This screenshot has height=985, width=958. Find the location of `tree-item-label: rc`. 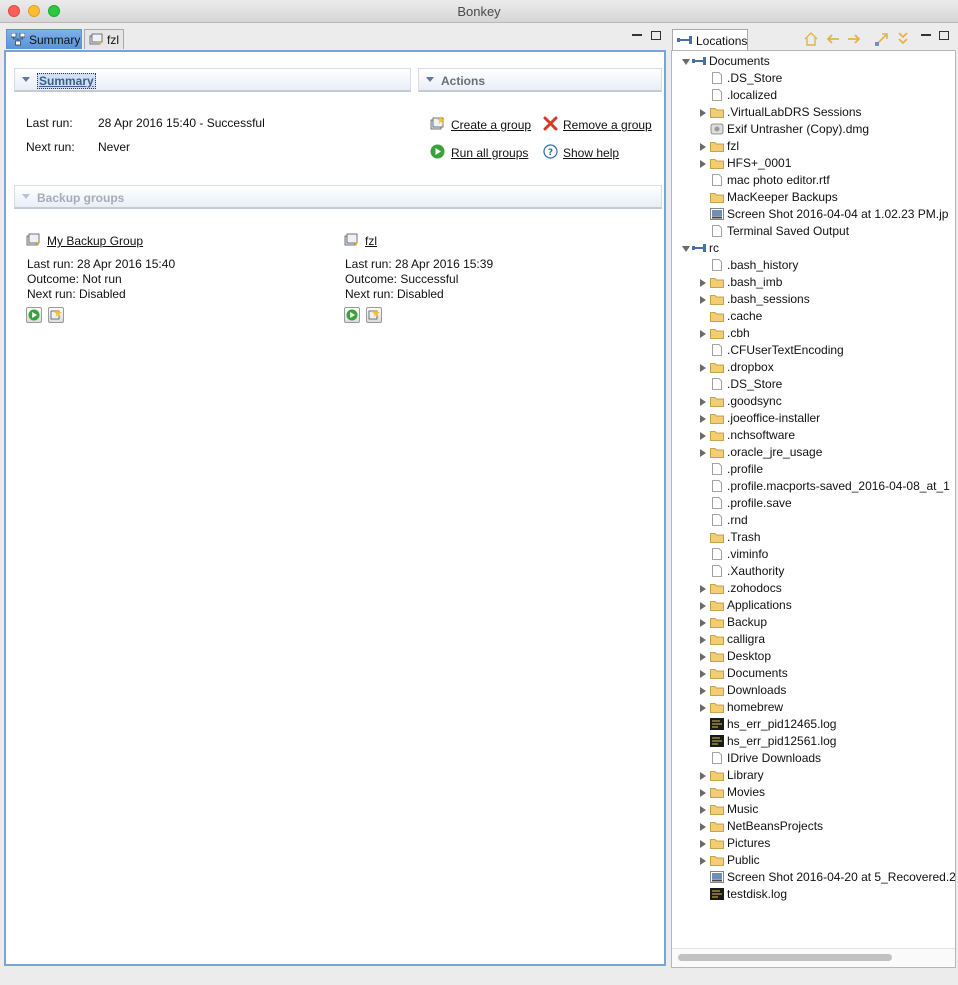

tree-item-label: rc is located at coordinates (714, 248).